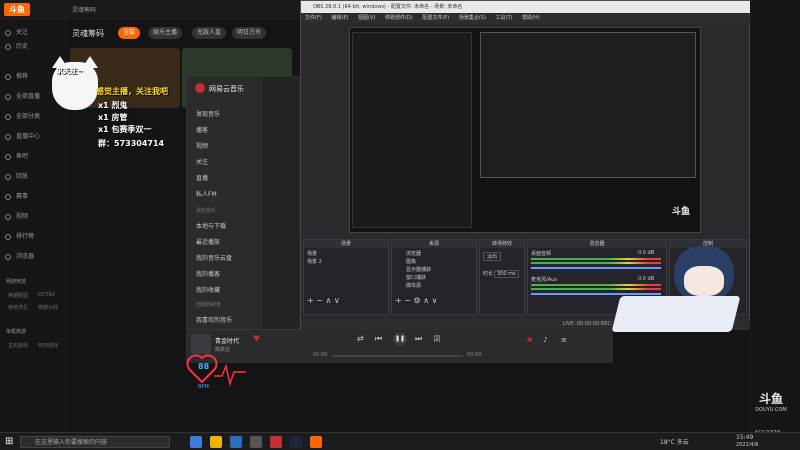  Describe the element at coordinates (770, 399) in the screenshot. I see `watermark-logo: 斗鱼` at that location.